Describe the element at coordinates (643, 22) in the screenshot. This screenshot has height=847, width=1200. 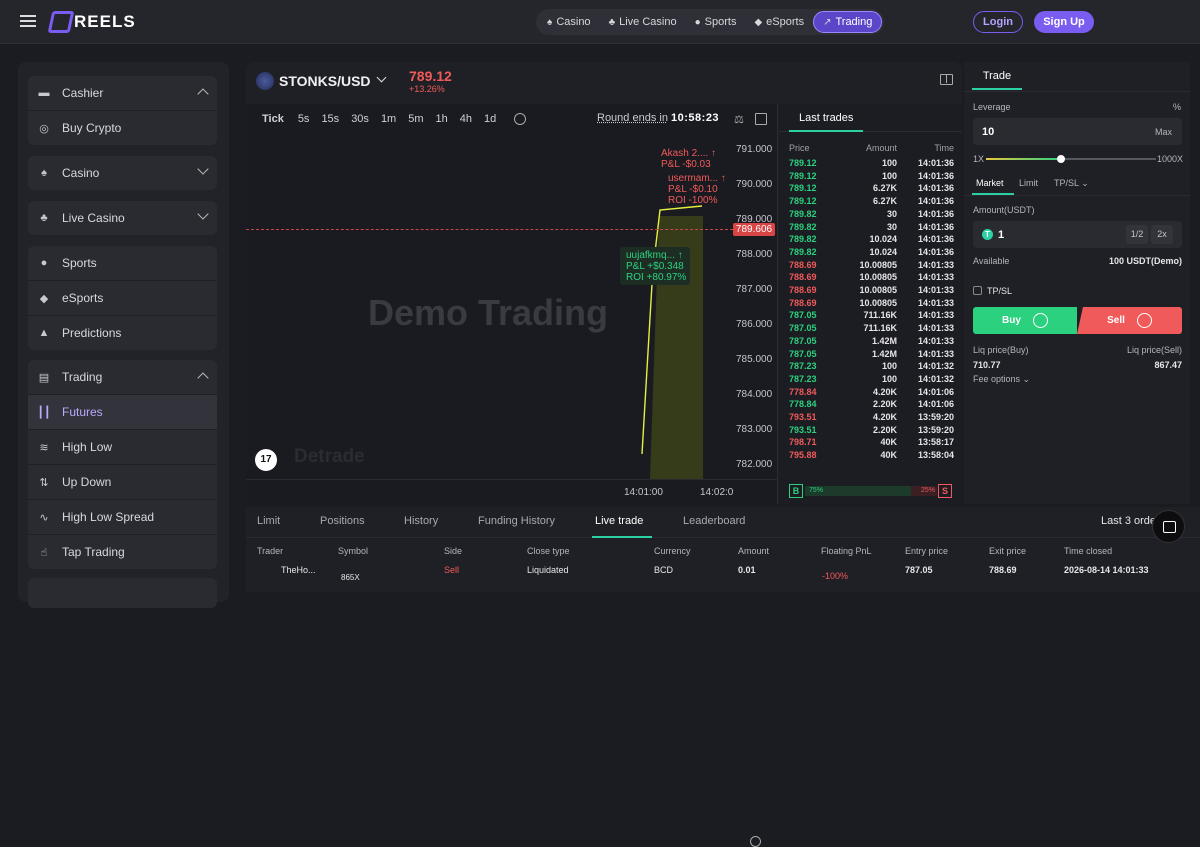
I see `nav-live-casino: ♣ Live Casino` at that location.